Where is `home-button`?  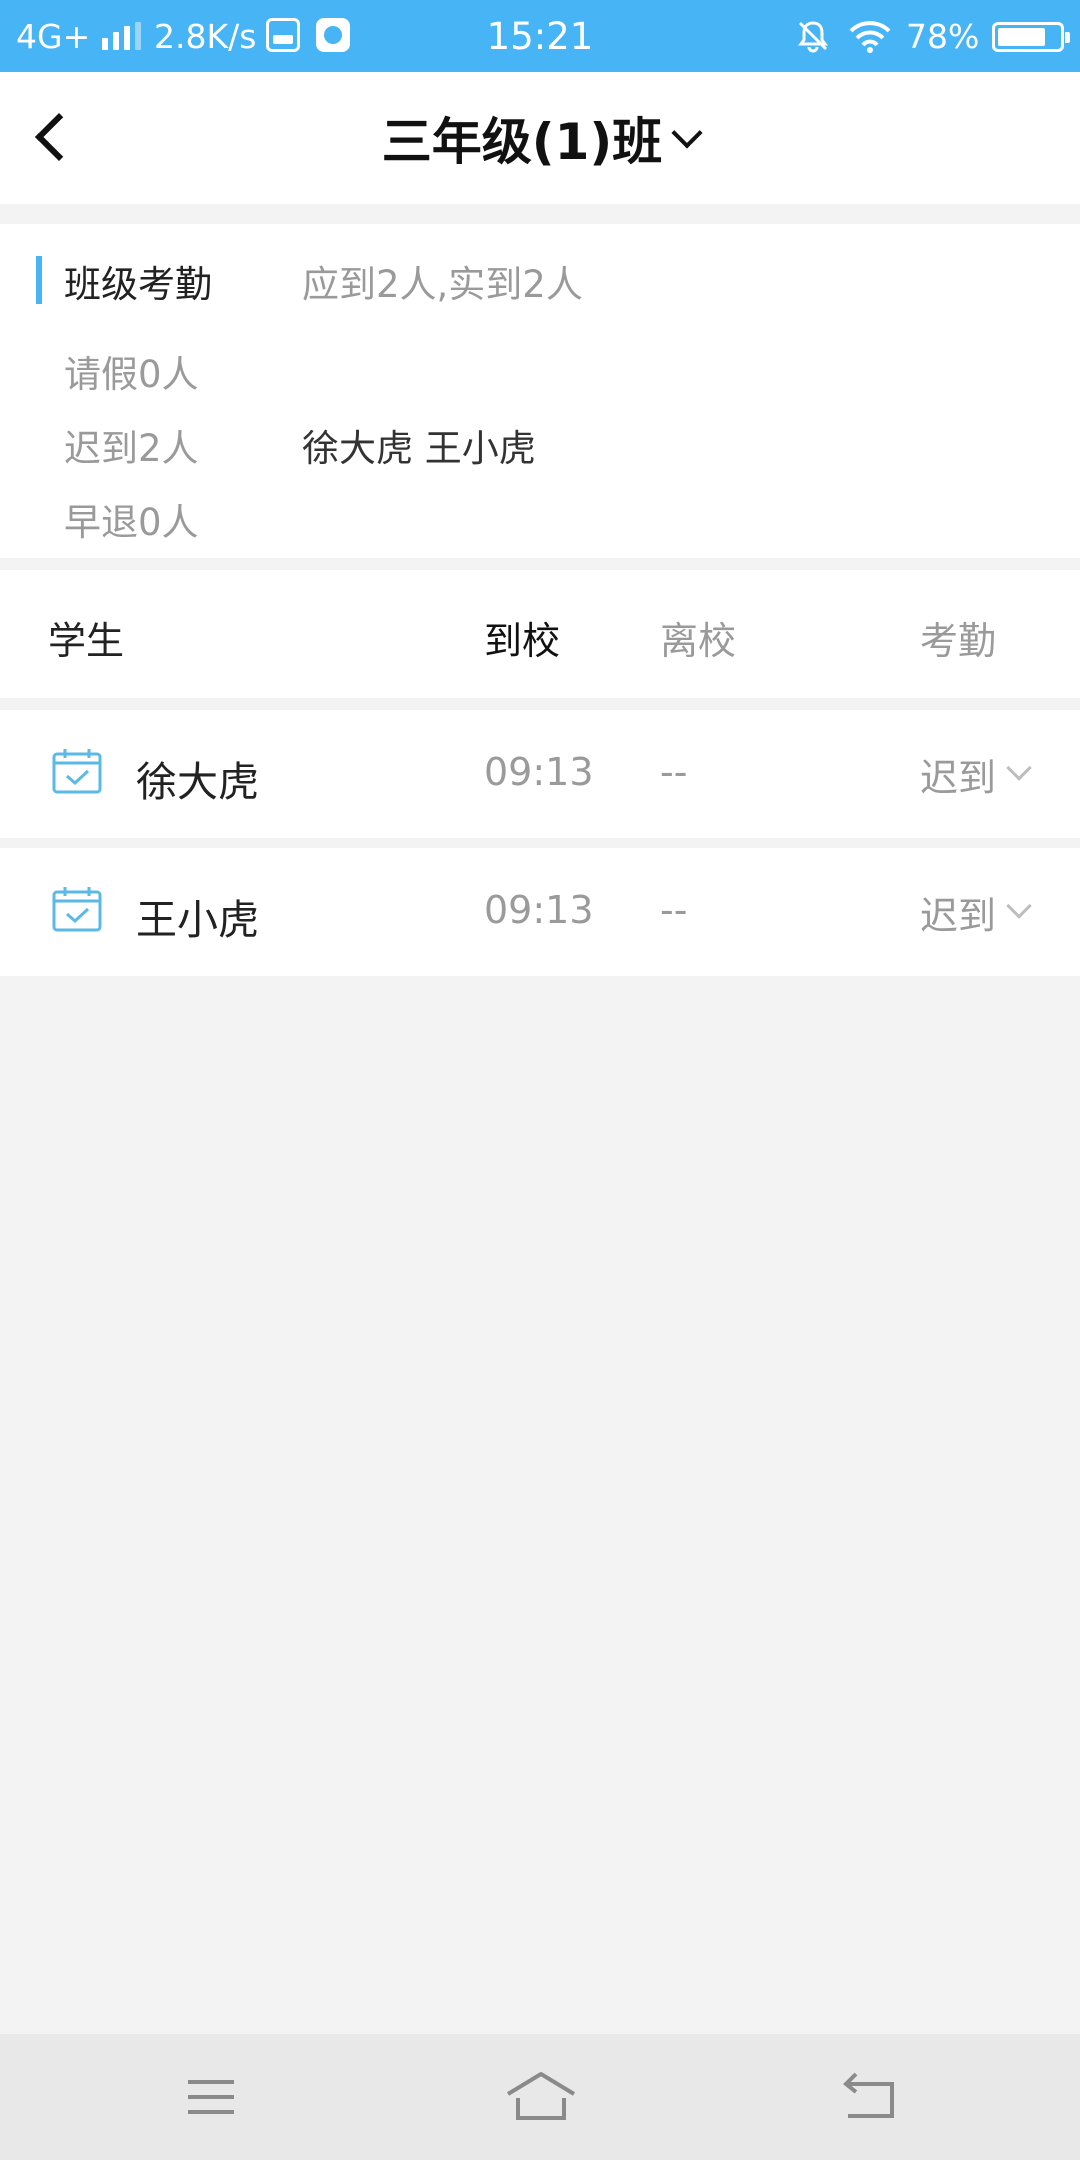
home-button is located at coordinates (541, 2097).